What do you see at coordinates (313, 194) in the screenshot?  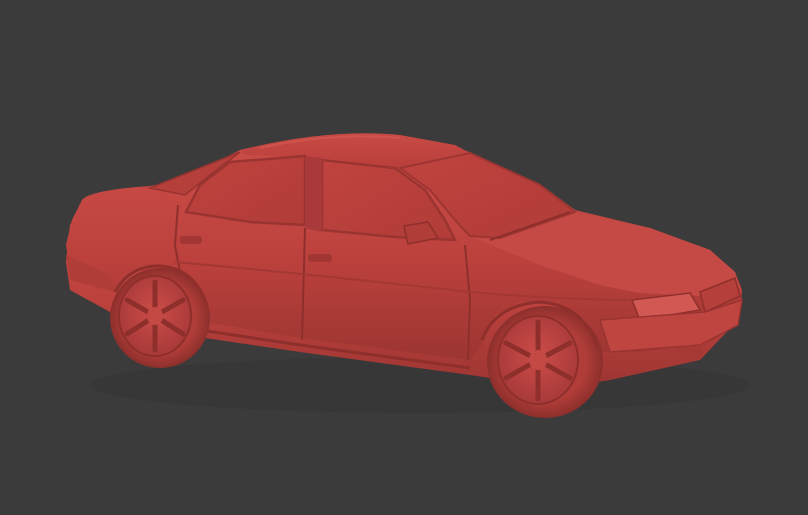 I see `car-b-pillar` at bounding box center [313, 194].